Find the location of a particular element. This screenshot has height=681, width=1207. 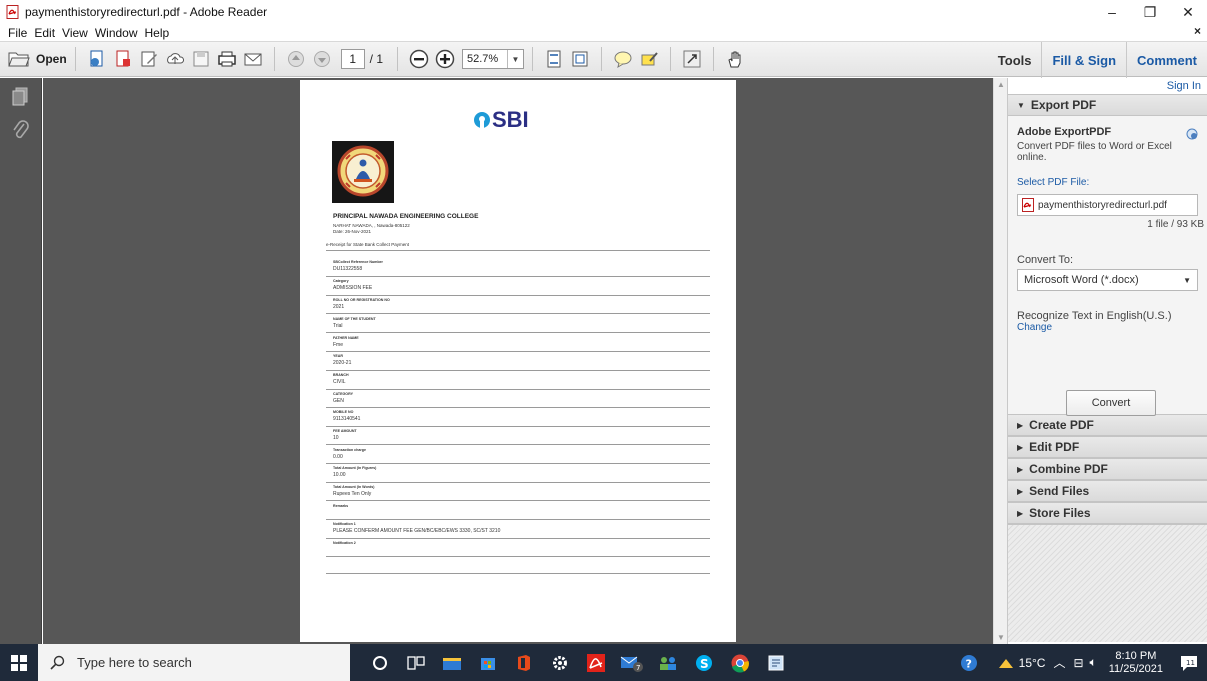

chrome-icon is located at coordinates (740, 662).